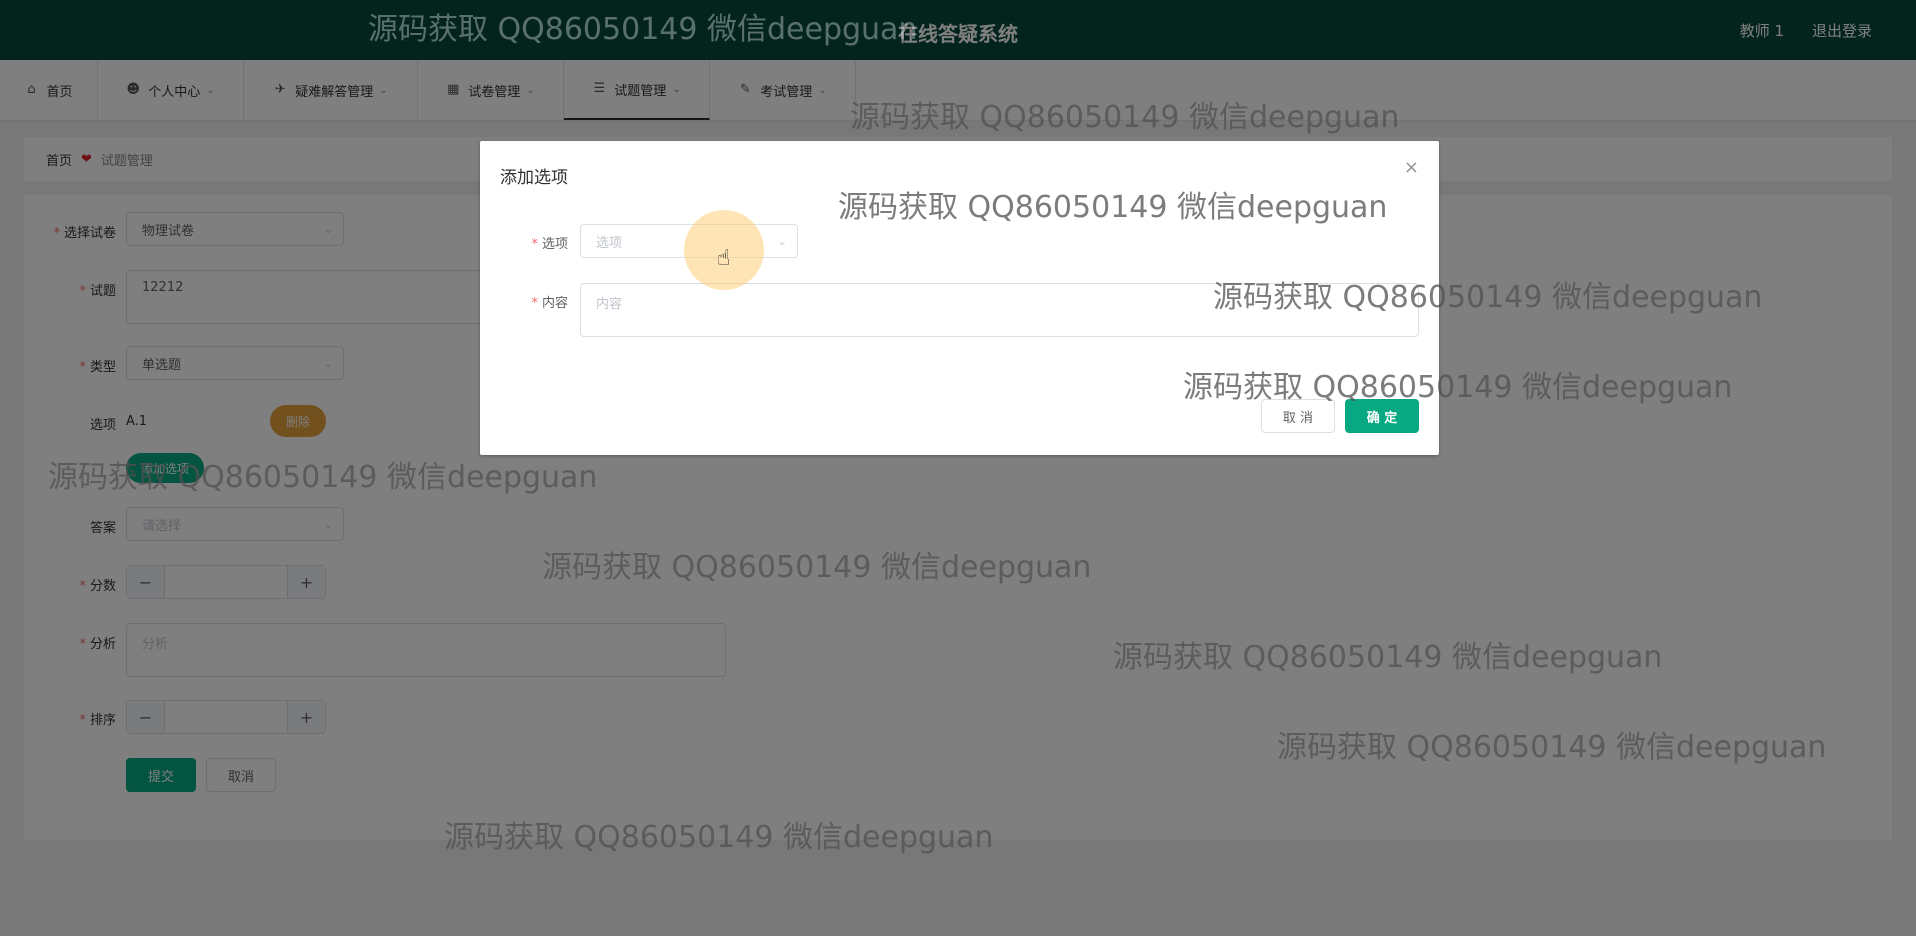 The image size is (1916, 936). What do you see at coordinates (782, 241) in the screenshot?
I see `chevron-down-icon: ⌄` at bounding box center [782, 241].